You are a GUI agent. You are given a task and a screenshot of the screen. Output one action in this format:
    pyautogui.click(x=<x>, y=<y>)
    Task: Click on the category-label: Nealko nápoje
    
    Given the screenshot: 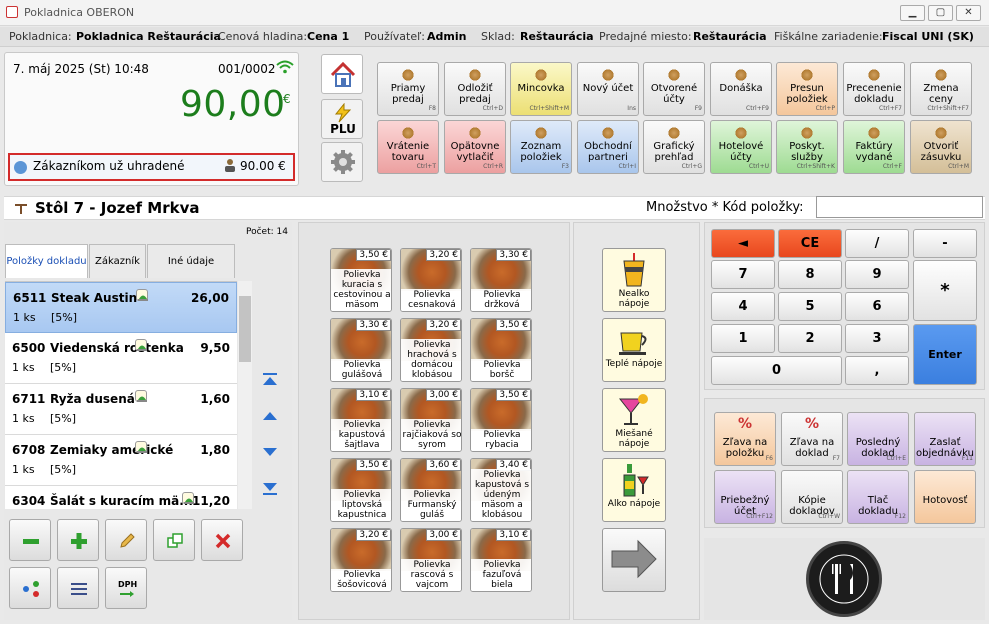 What is the action you would take?
    pyautogui.click(x=634, y=299)
    